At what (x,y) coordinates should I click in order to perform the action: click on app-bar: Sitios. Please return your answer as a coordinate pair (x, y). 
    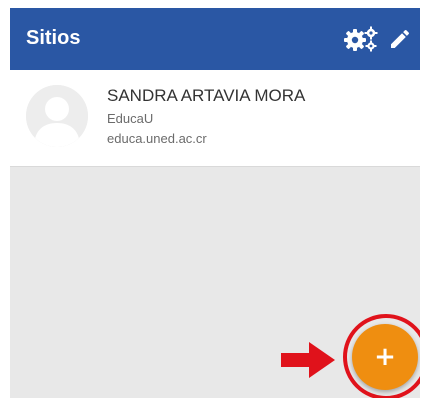
    Looking at the image, I should click on (215, 39).